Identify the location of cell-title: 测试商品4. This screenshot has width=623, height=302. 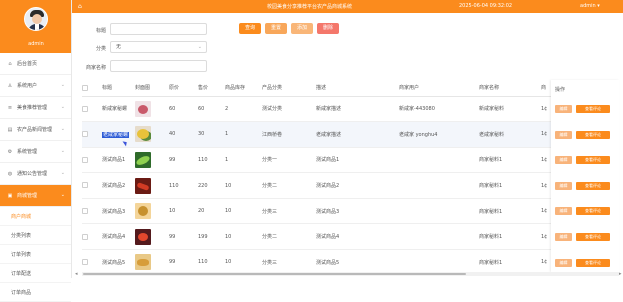
(114, 237).